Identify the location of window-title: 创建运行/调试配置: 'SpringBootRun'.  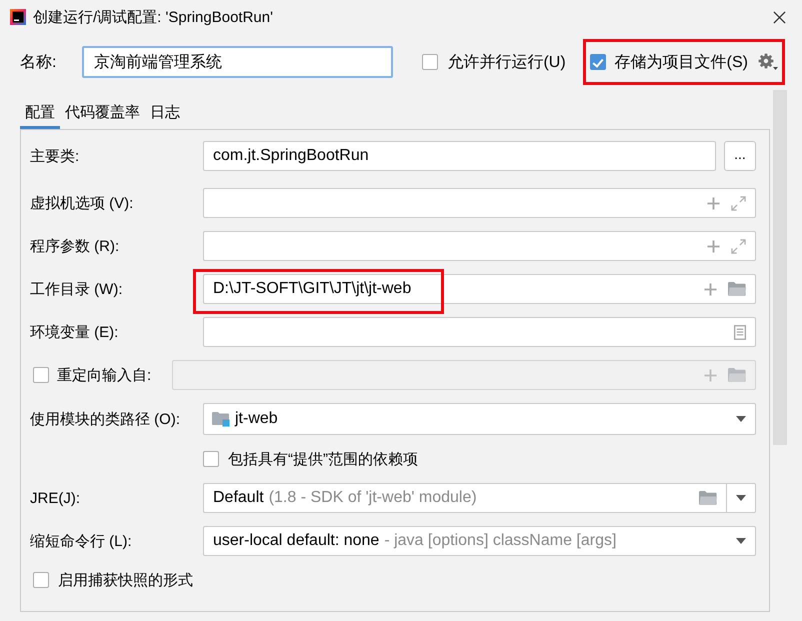
(153, 17).